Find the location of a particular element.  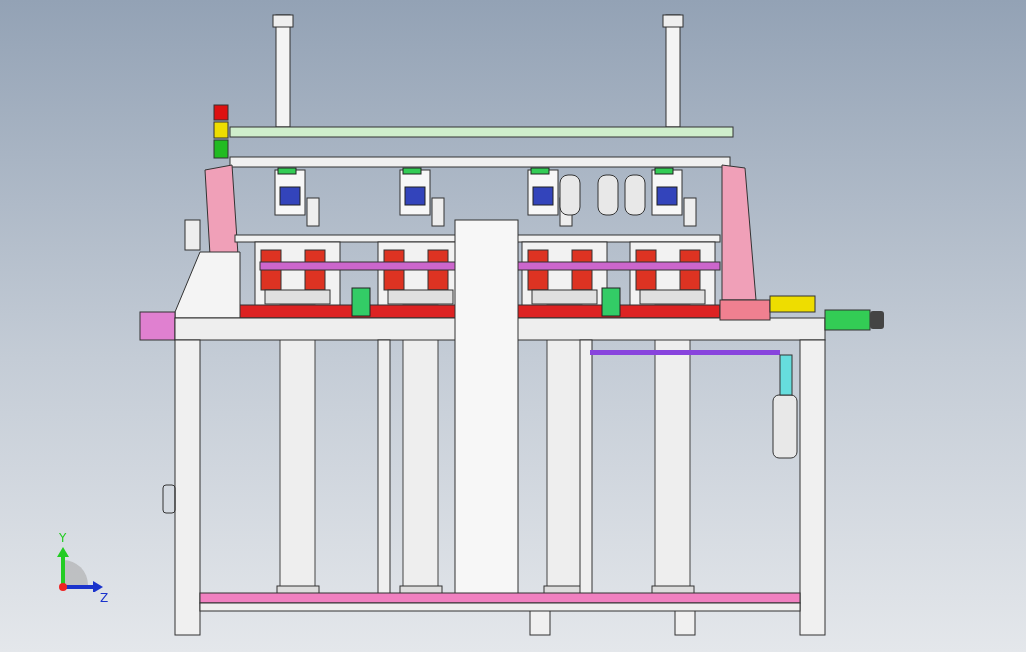

axis-triad-icon is located at coordinates (80, 569).